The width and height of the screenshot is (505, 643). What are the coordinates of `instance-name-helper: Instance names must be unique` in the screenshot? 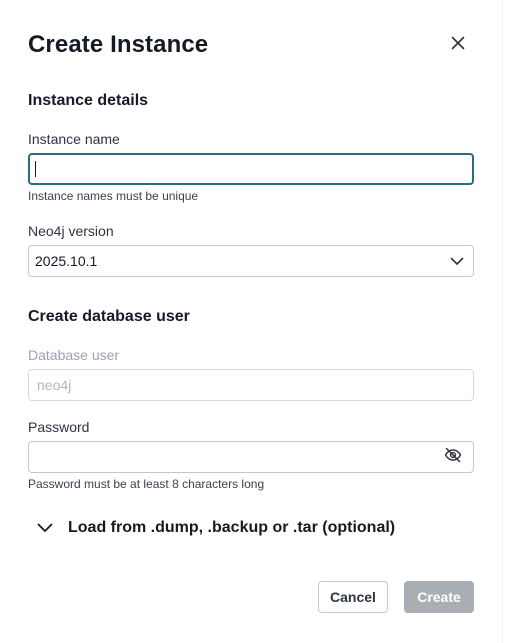 It's located at (113, 196).